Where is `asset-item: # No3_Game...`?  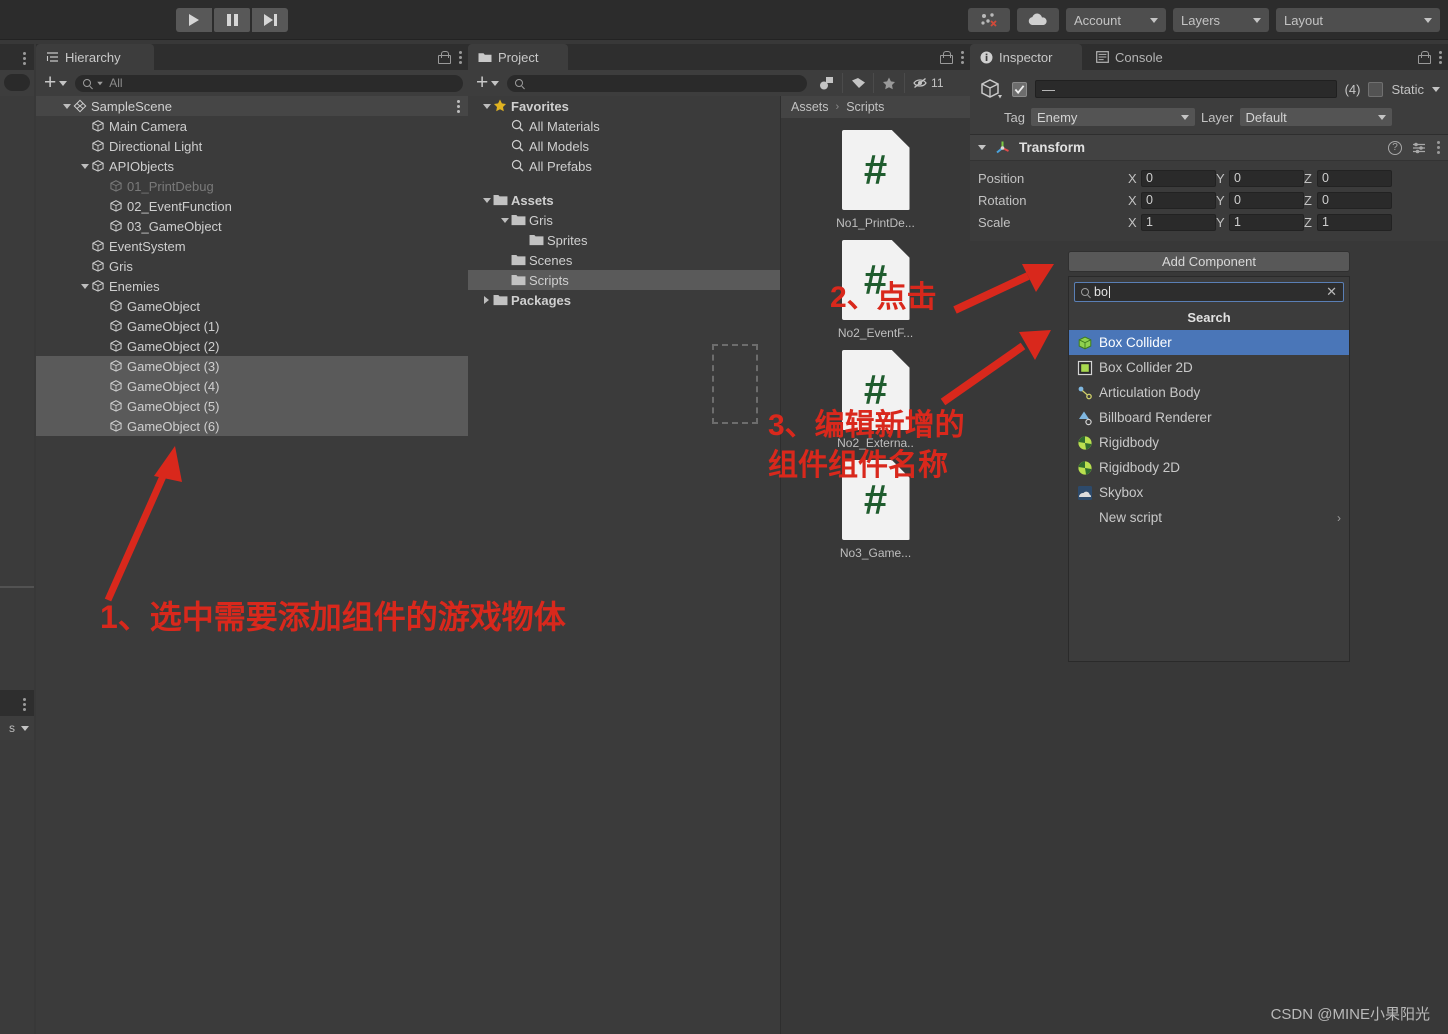 asset-item: # No3_Game... is located at coordinates (876, 510).